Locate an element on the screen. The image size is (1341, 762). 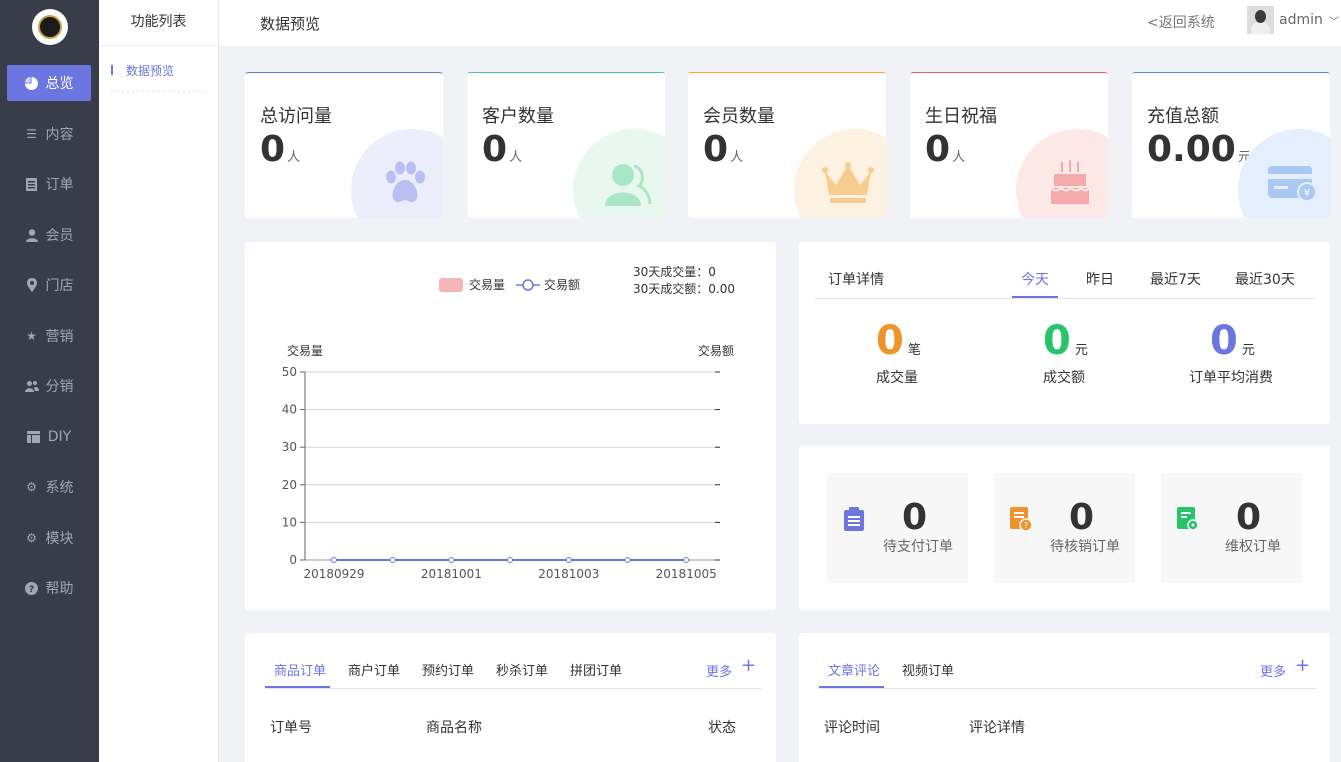
avatar-body is located at coordinates (1260, 28).